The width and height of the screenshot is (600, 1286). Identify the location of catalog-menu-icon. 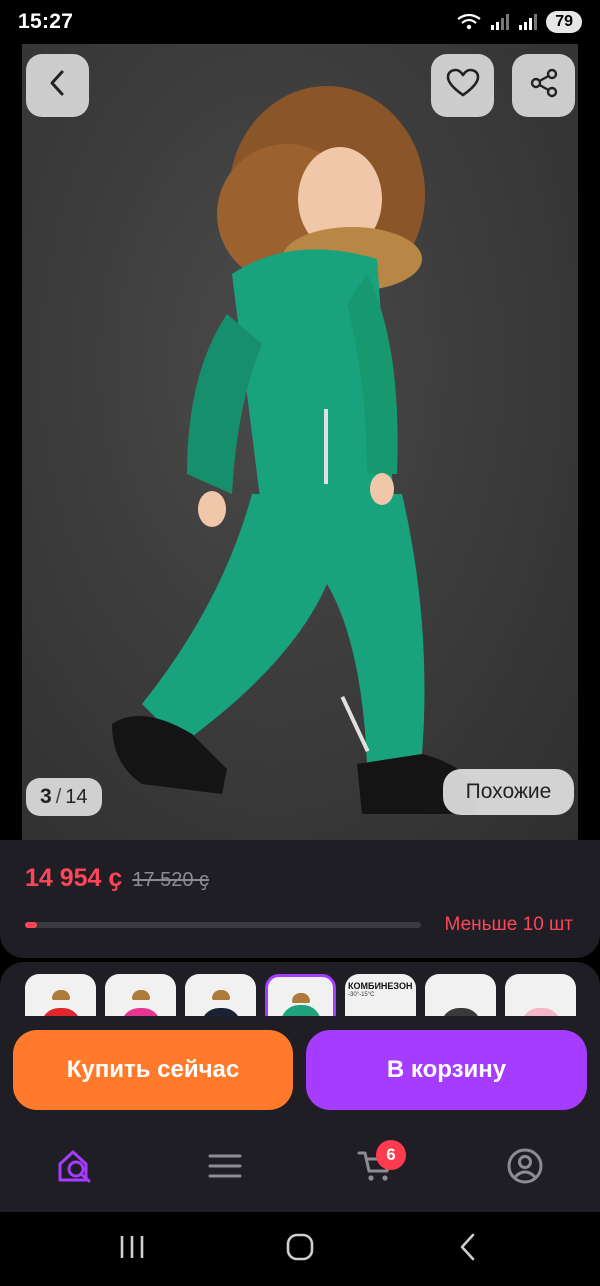
(225, 1168).